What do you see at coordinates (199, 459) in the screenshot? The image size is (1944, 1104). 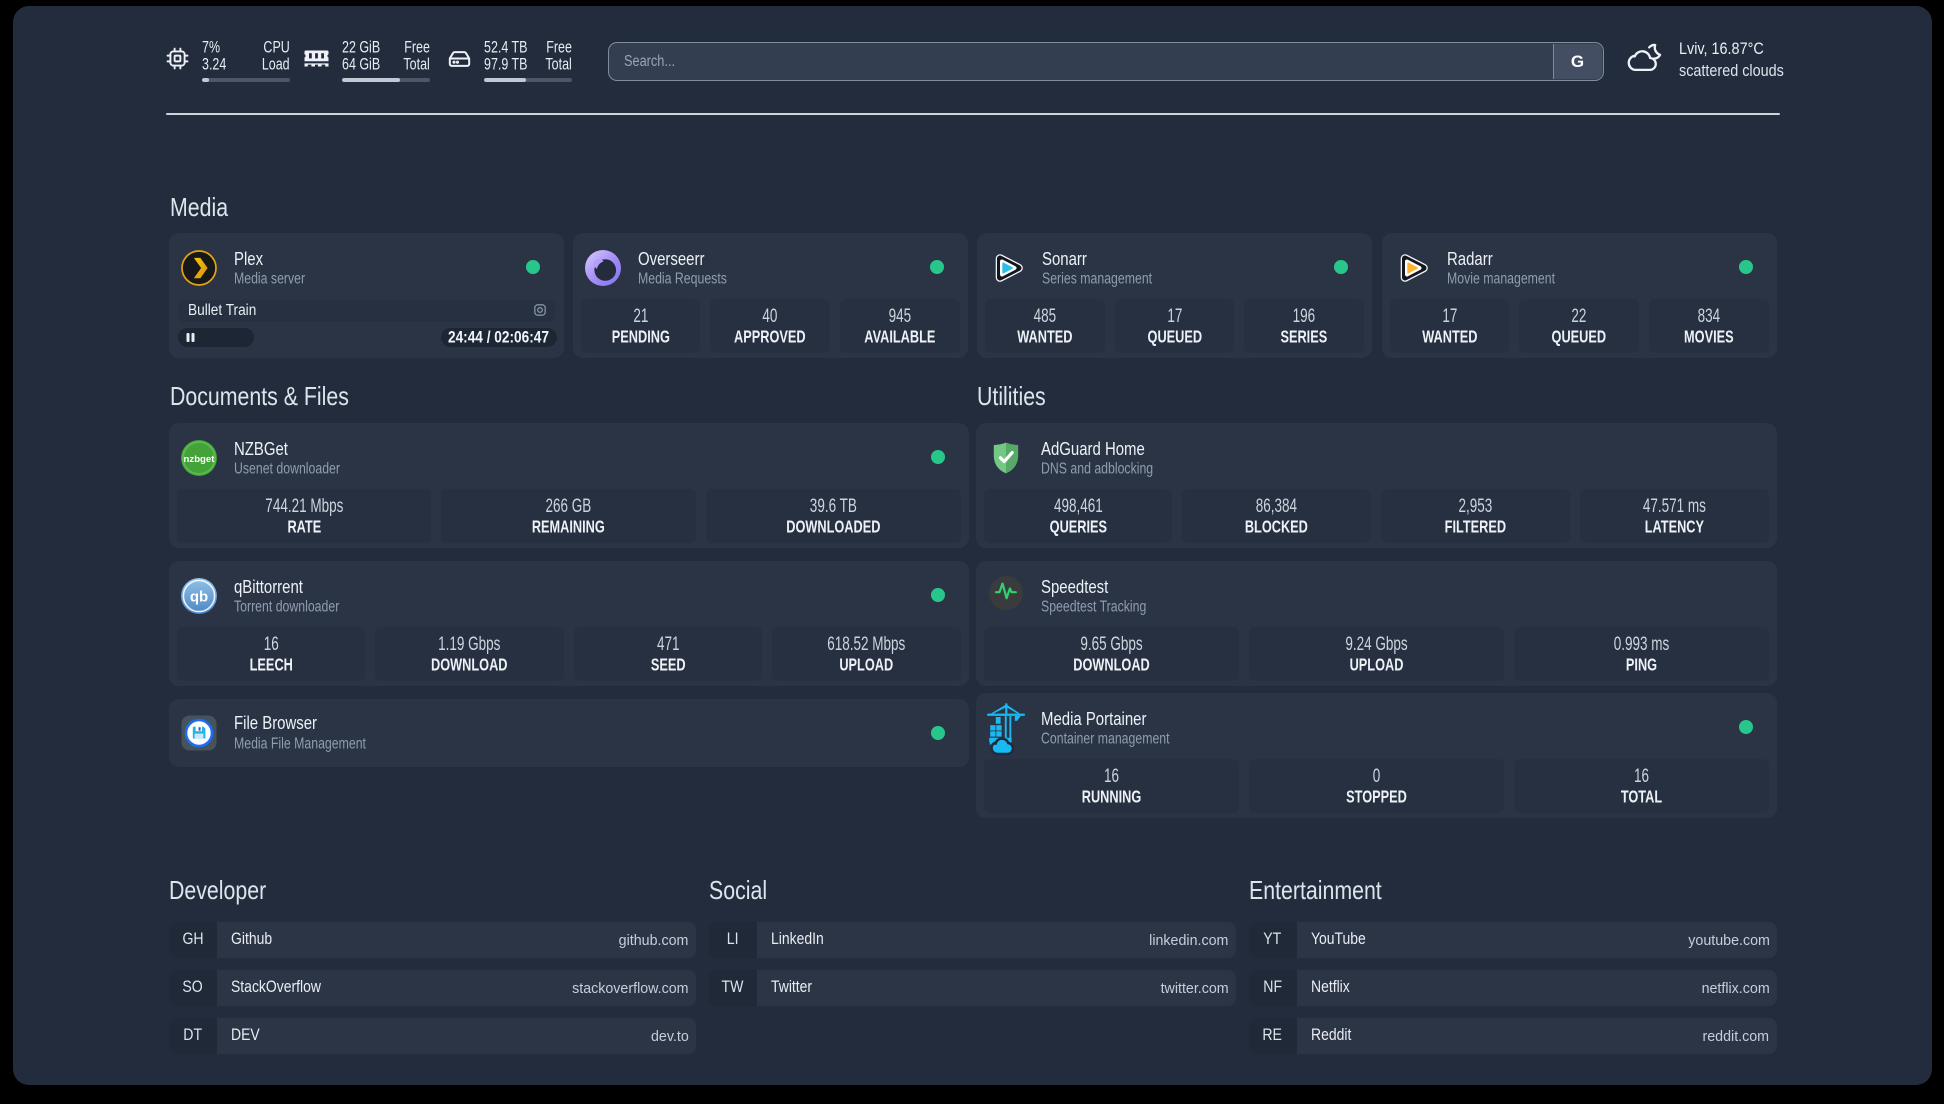 I see `svg-text: nzbget` at bounding box center [199, 459].